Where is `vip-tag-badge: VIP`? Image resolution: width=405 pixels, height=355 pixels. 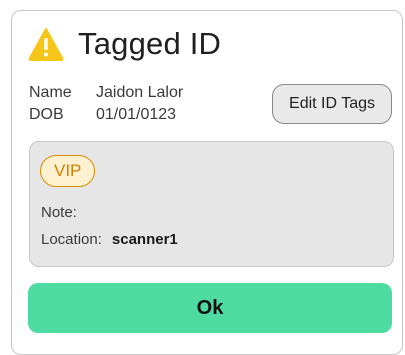 vip-tag-badge: VIP is located at coordinates (68, 171).